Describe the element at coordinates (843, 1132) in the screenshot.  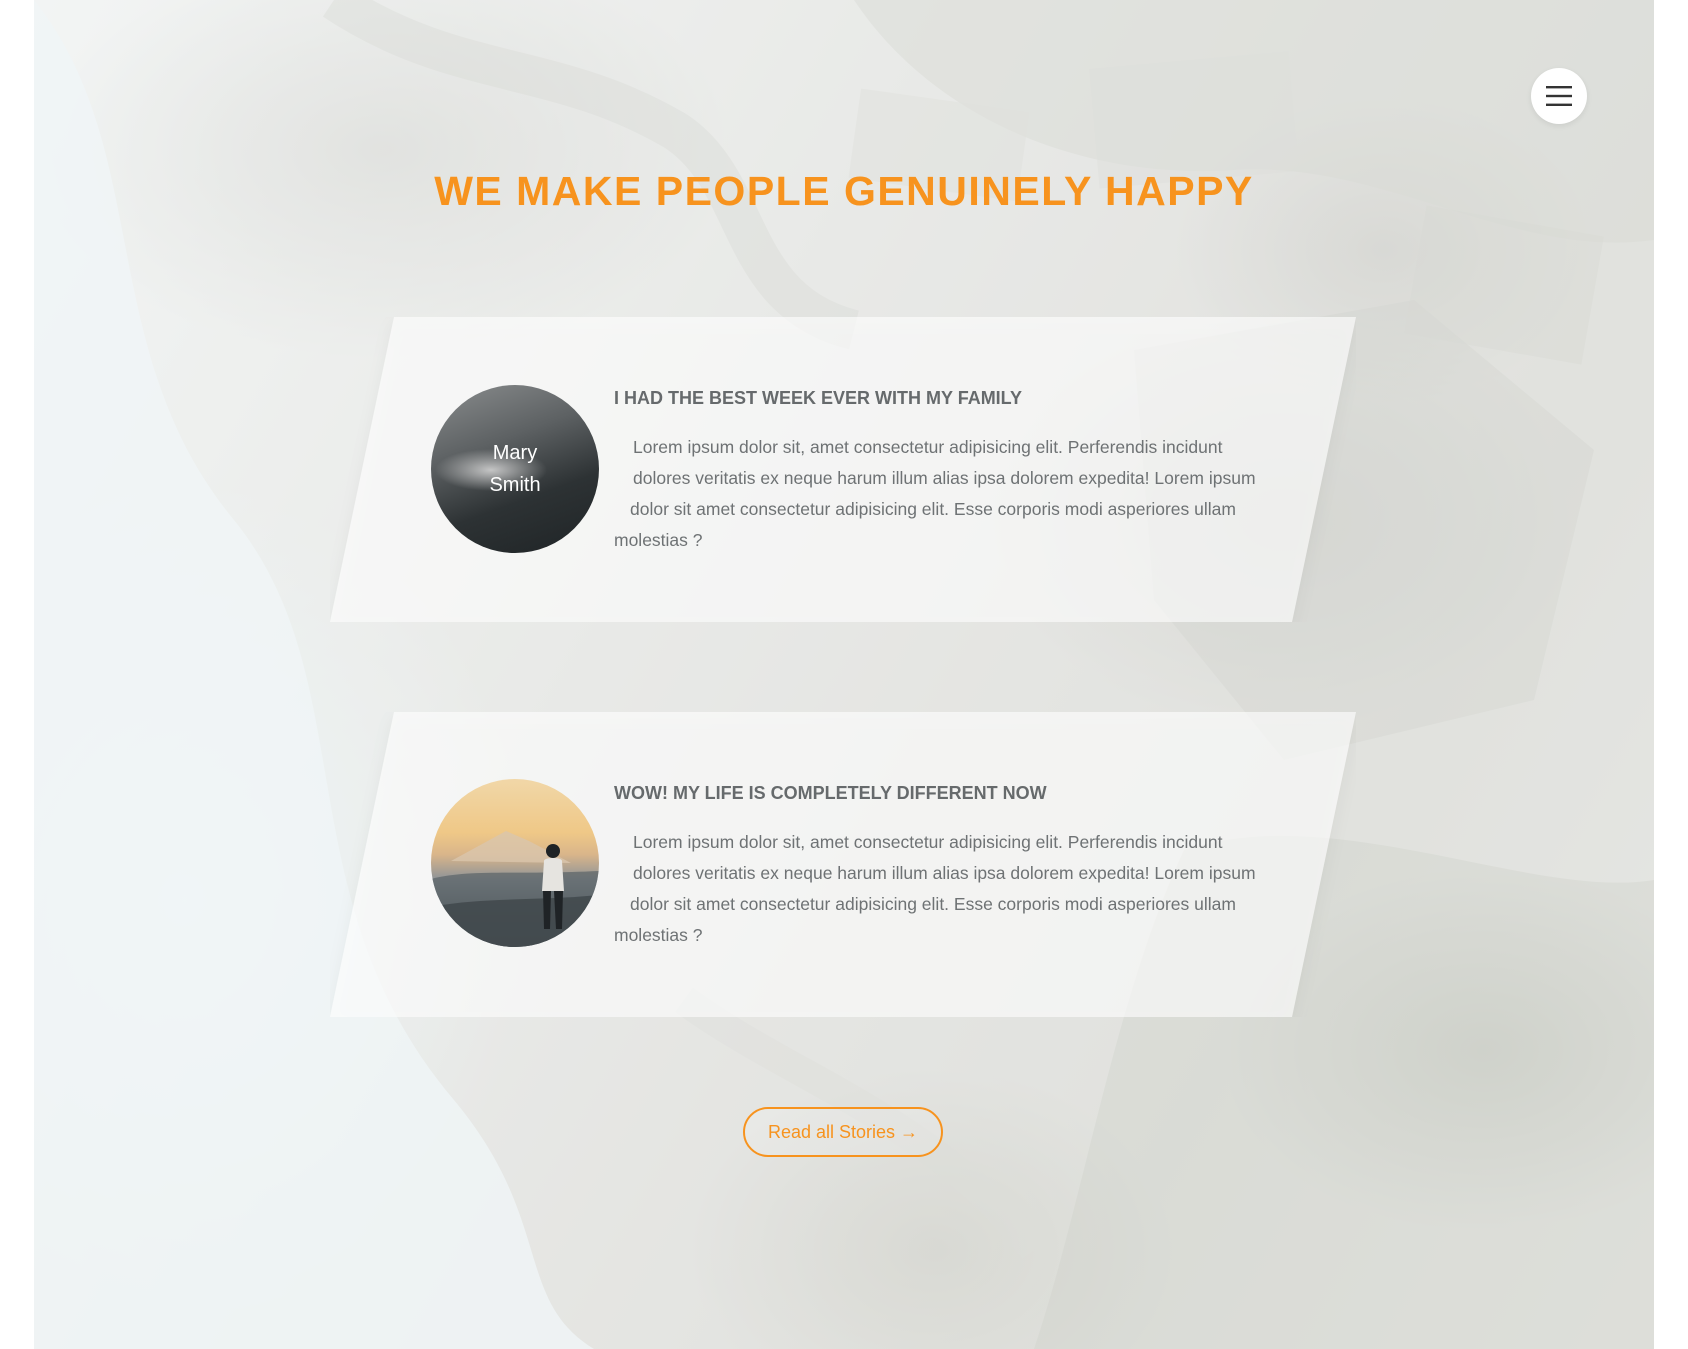
I see `read-all-stories-button: Read all Stories →` at that location.